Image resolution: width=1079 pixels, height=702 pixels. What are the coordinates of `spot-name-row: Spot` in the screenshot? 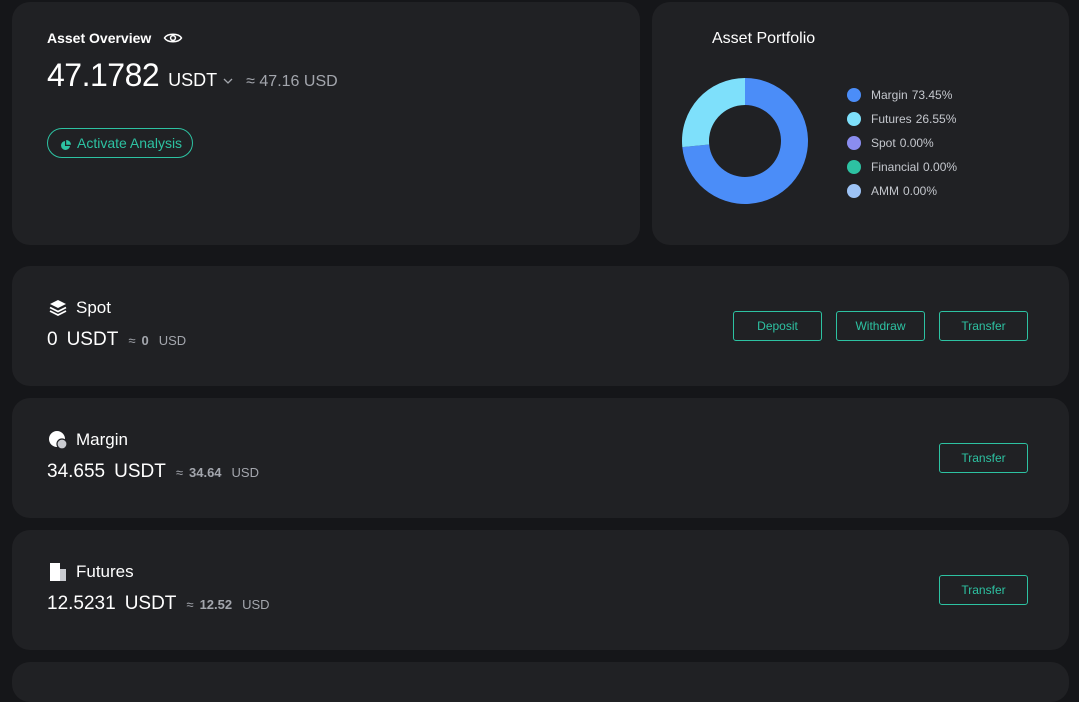 It's located at (79, 308).